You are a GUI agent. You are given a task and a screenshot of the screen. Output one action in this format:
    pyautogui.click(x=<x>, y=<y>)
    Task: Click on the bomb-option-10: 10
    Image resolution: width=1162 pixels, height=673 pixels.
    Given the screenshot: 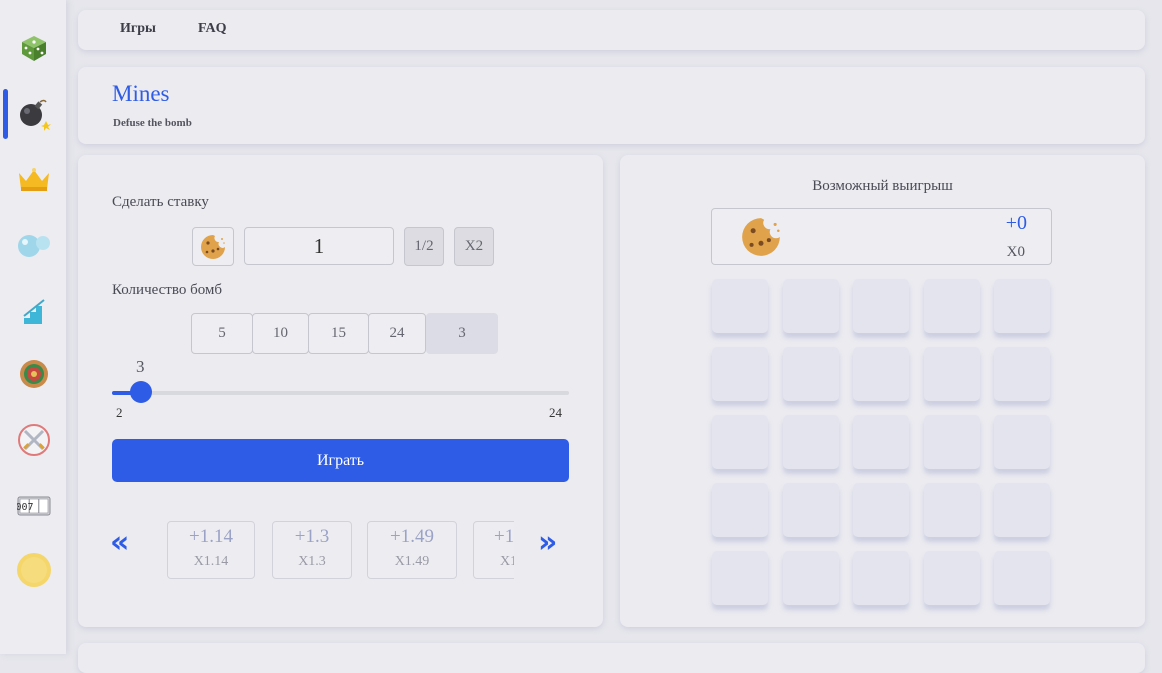 What is the action you would take?
    pyautogui.click(x=280, y=333)
    